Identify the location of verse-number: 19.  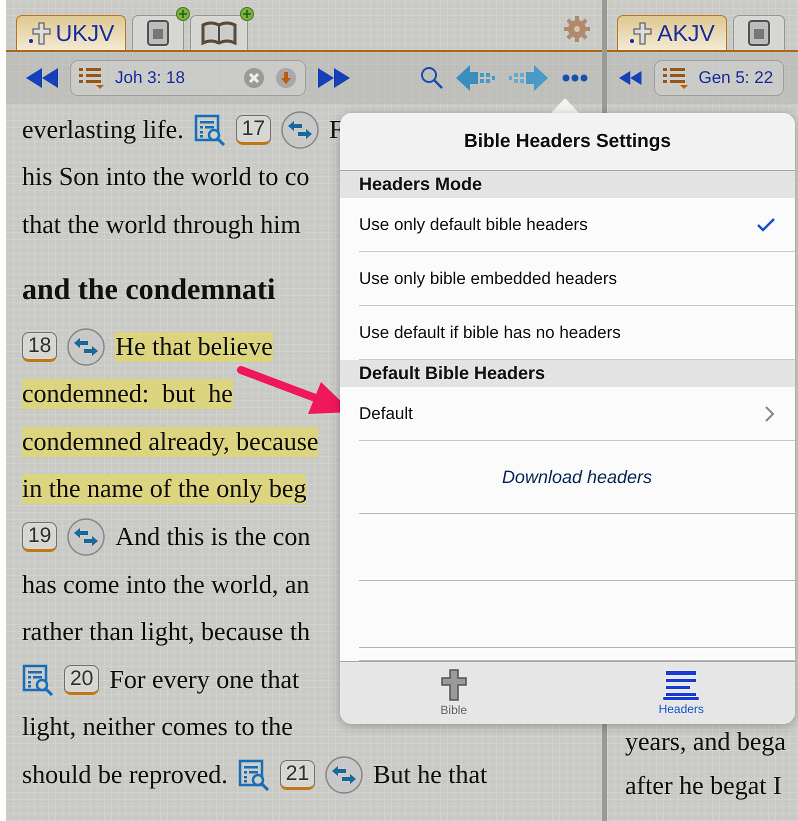
(40, 537).